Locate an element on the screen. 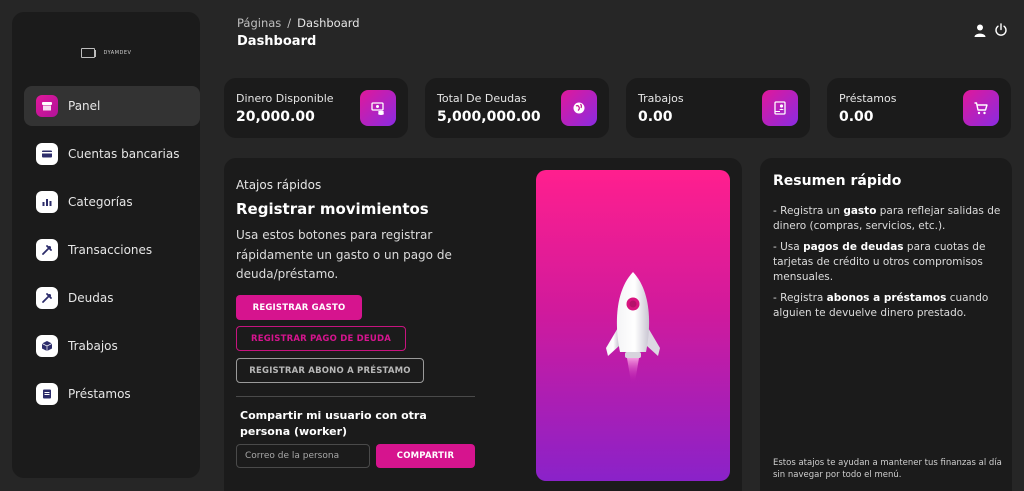 The width and height of the screenshot is (1024, 491). quick-actions-title: Registrar movimientos is located at coordinates (332, 209).